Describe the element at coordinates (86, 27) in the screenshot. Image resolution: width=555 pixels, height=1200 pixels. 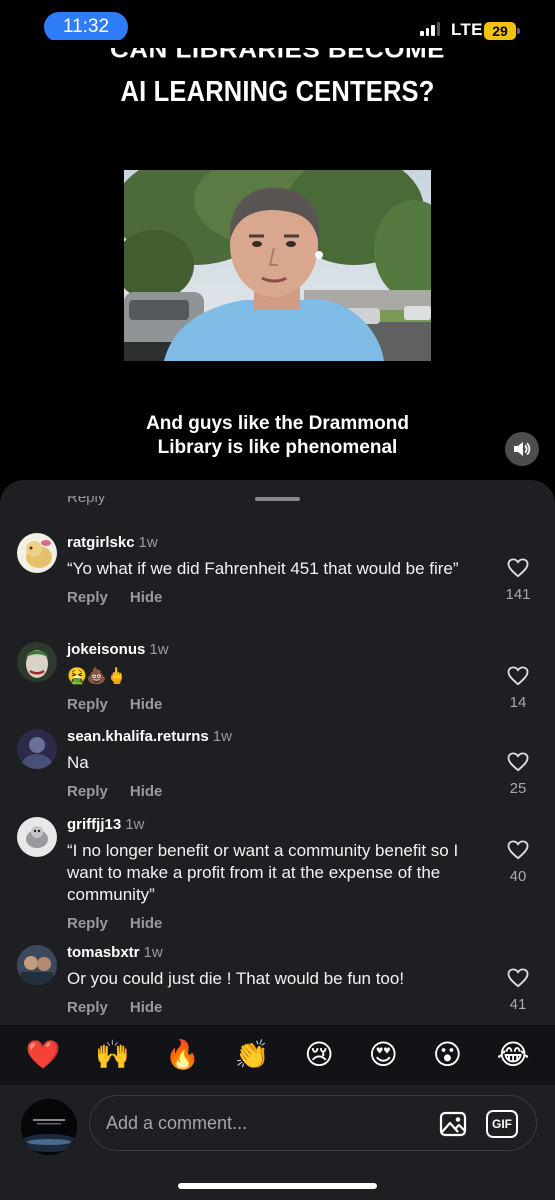
I see `status-time: 11:32` at that location.